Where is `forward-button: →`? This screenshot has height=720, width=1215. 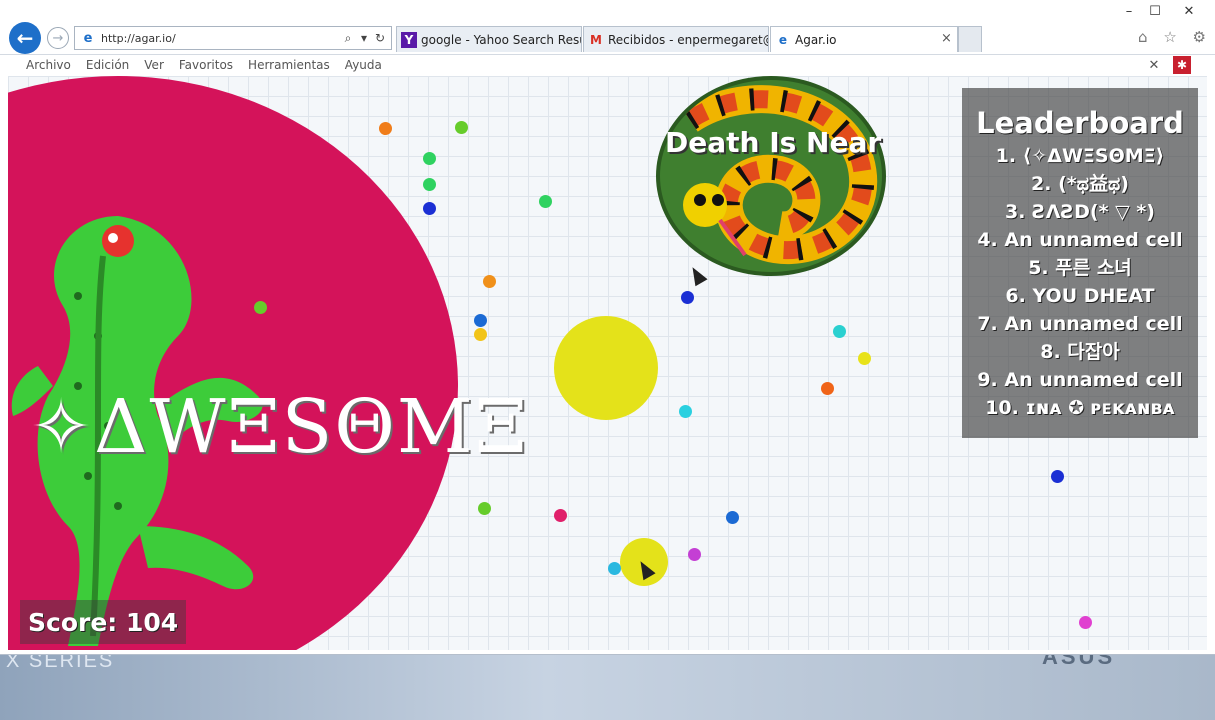 forward-button: → is located at coordinates (58, 38).